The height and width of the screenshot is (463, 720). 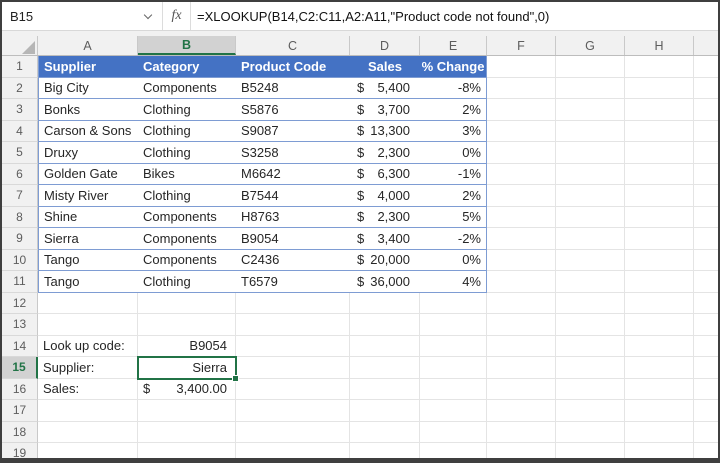 What do you see at coordinates (20, 217) in the screenshot?
I see `row-header-8: 8` at bounding box center [20, 217].